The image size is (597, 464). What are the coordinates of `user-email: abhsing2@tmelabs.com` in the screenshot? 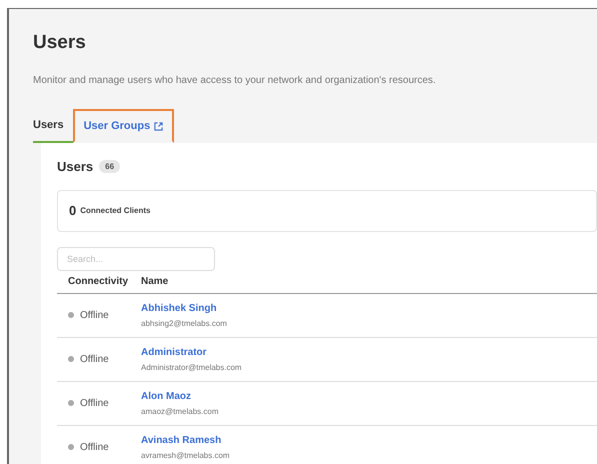 It's located at (184, 324).